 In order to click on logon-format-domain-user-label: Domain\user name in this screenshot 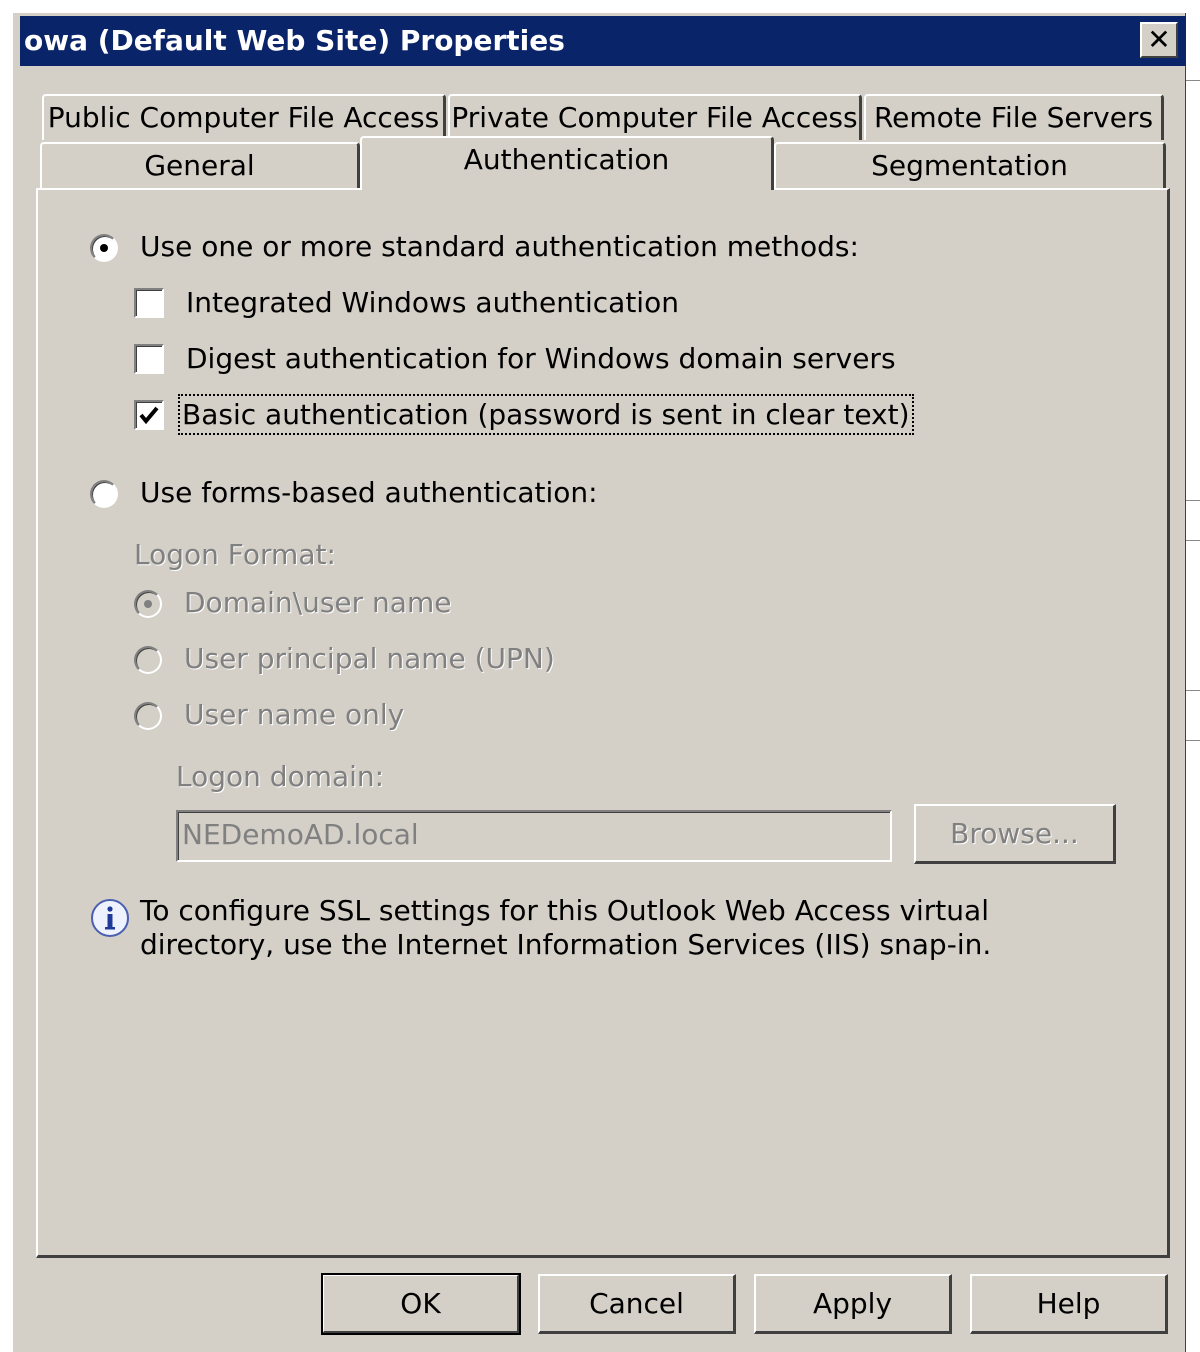, I will do `click(318, 602)`.